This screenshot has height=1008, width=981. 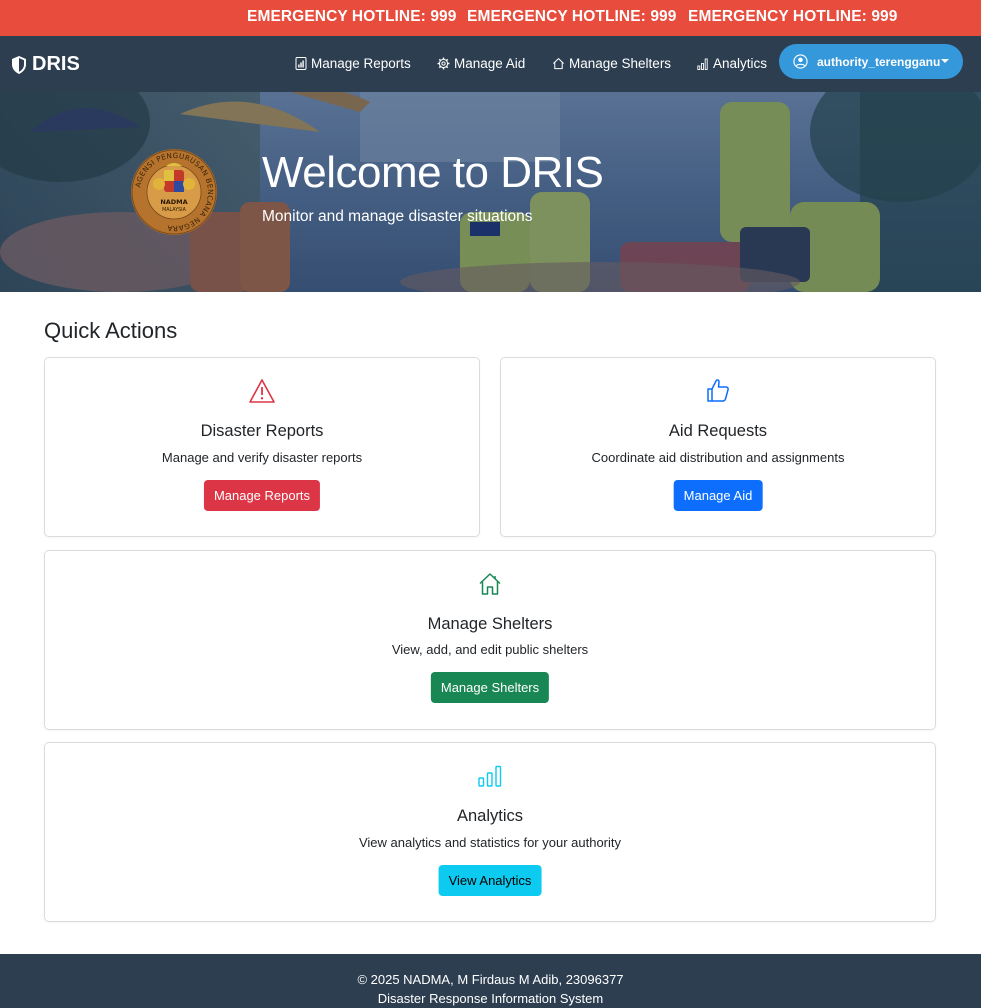 What do you see at coordinates (433, 172) in the screenshot?
I see `hero-title: Welcome to DRIS` at bounding box center [433, 172].